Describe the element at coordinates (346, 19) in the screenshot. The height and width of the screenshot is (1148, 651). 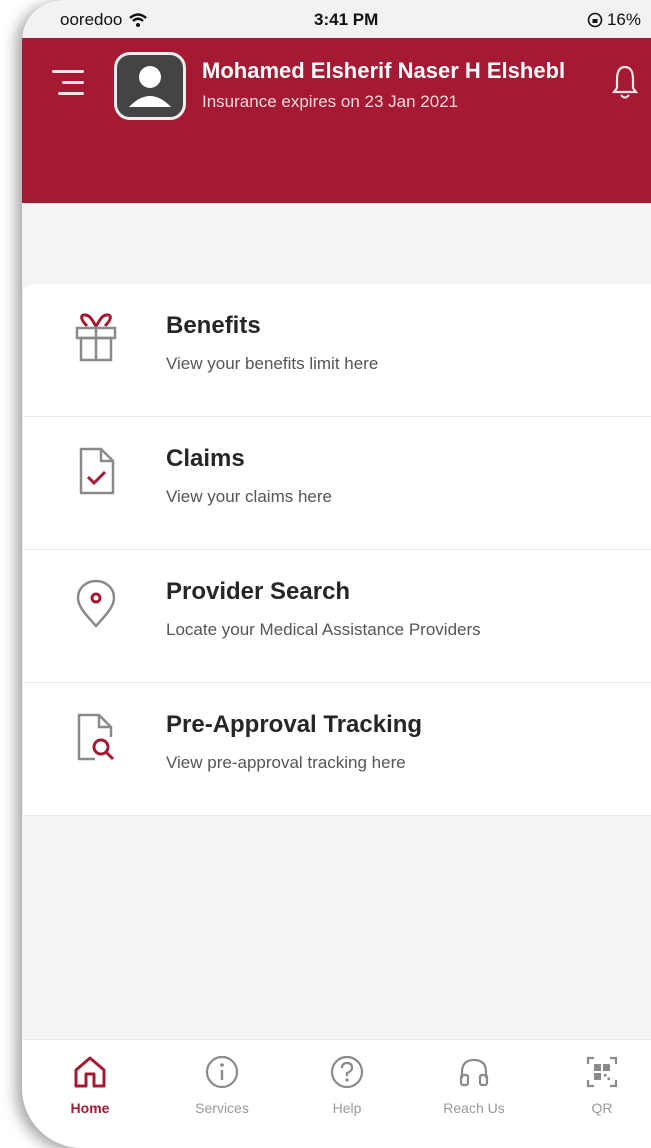
I see `status-time: 3:41 PM` at that location.